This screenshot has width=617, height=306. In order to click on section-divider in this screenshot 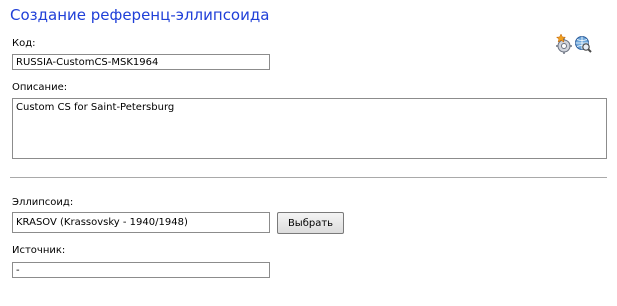, I will do `click(308, 177)`.